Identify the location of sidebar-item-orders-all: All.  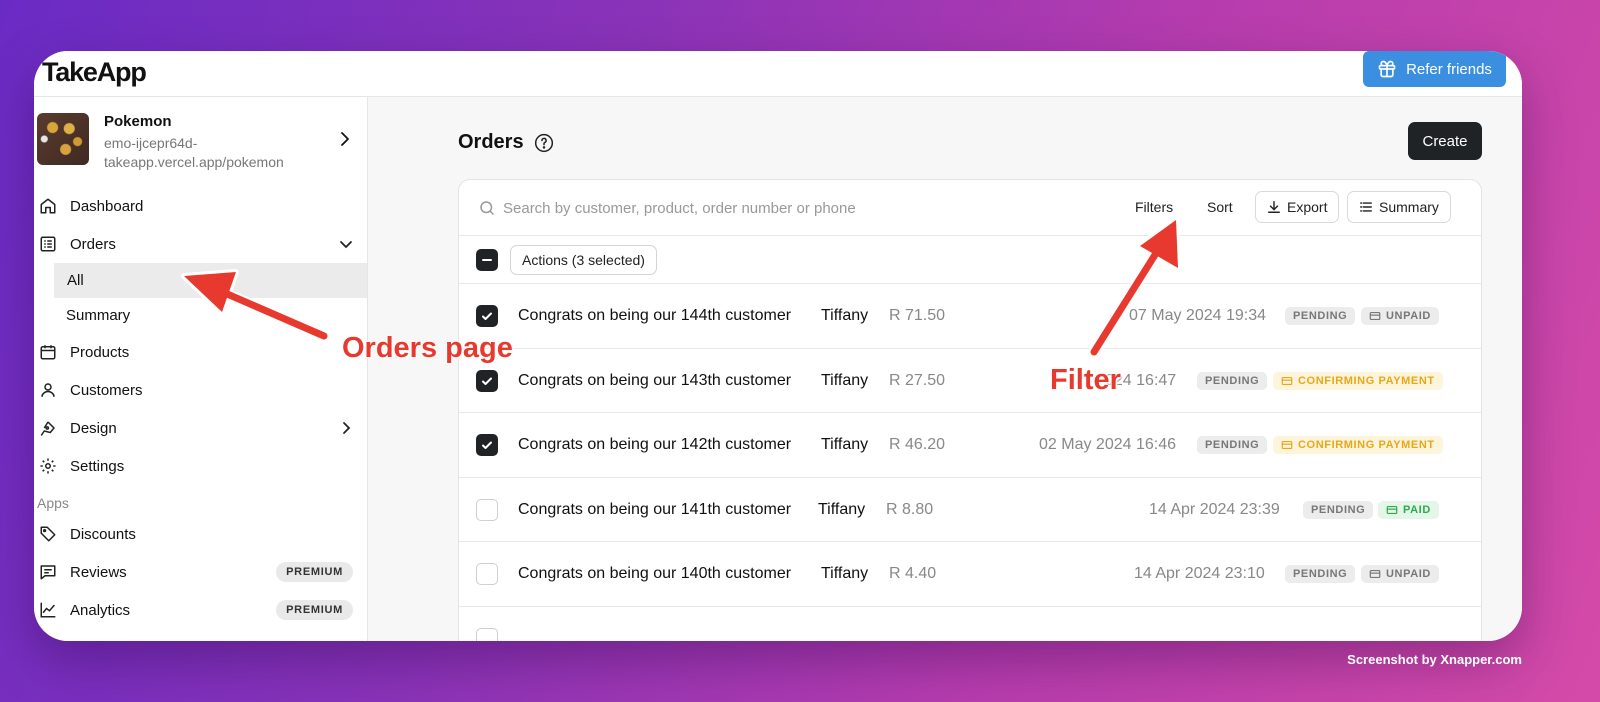
(210, 280).